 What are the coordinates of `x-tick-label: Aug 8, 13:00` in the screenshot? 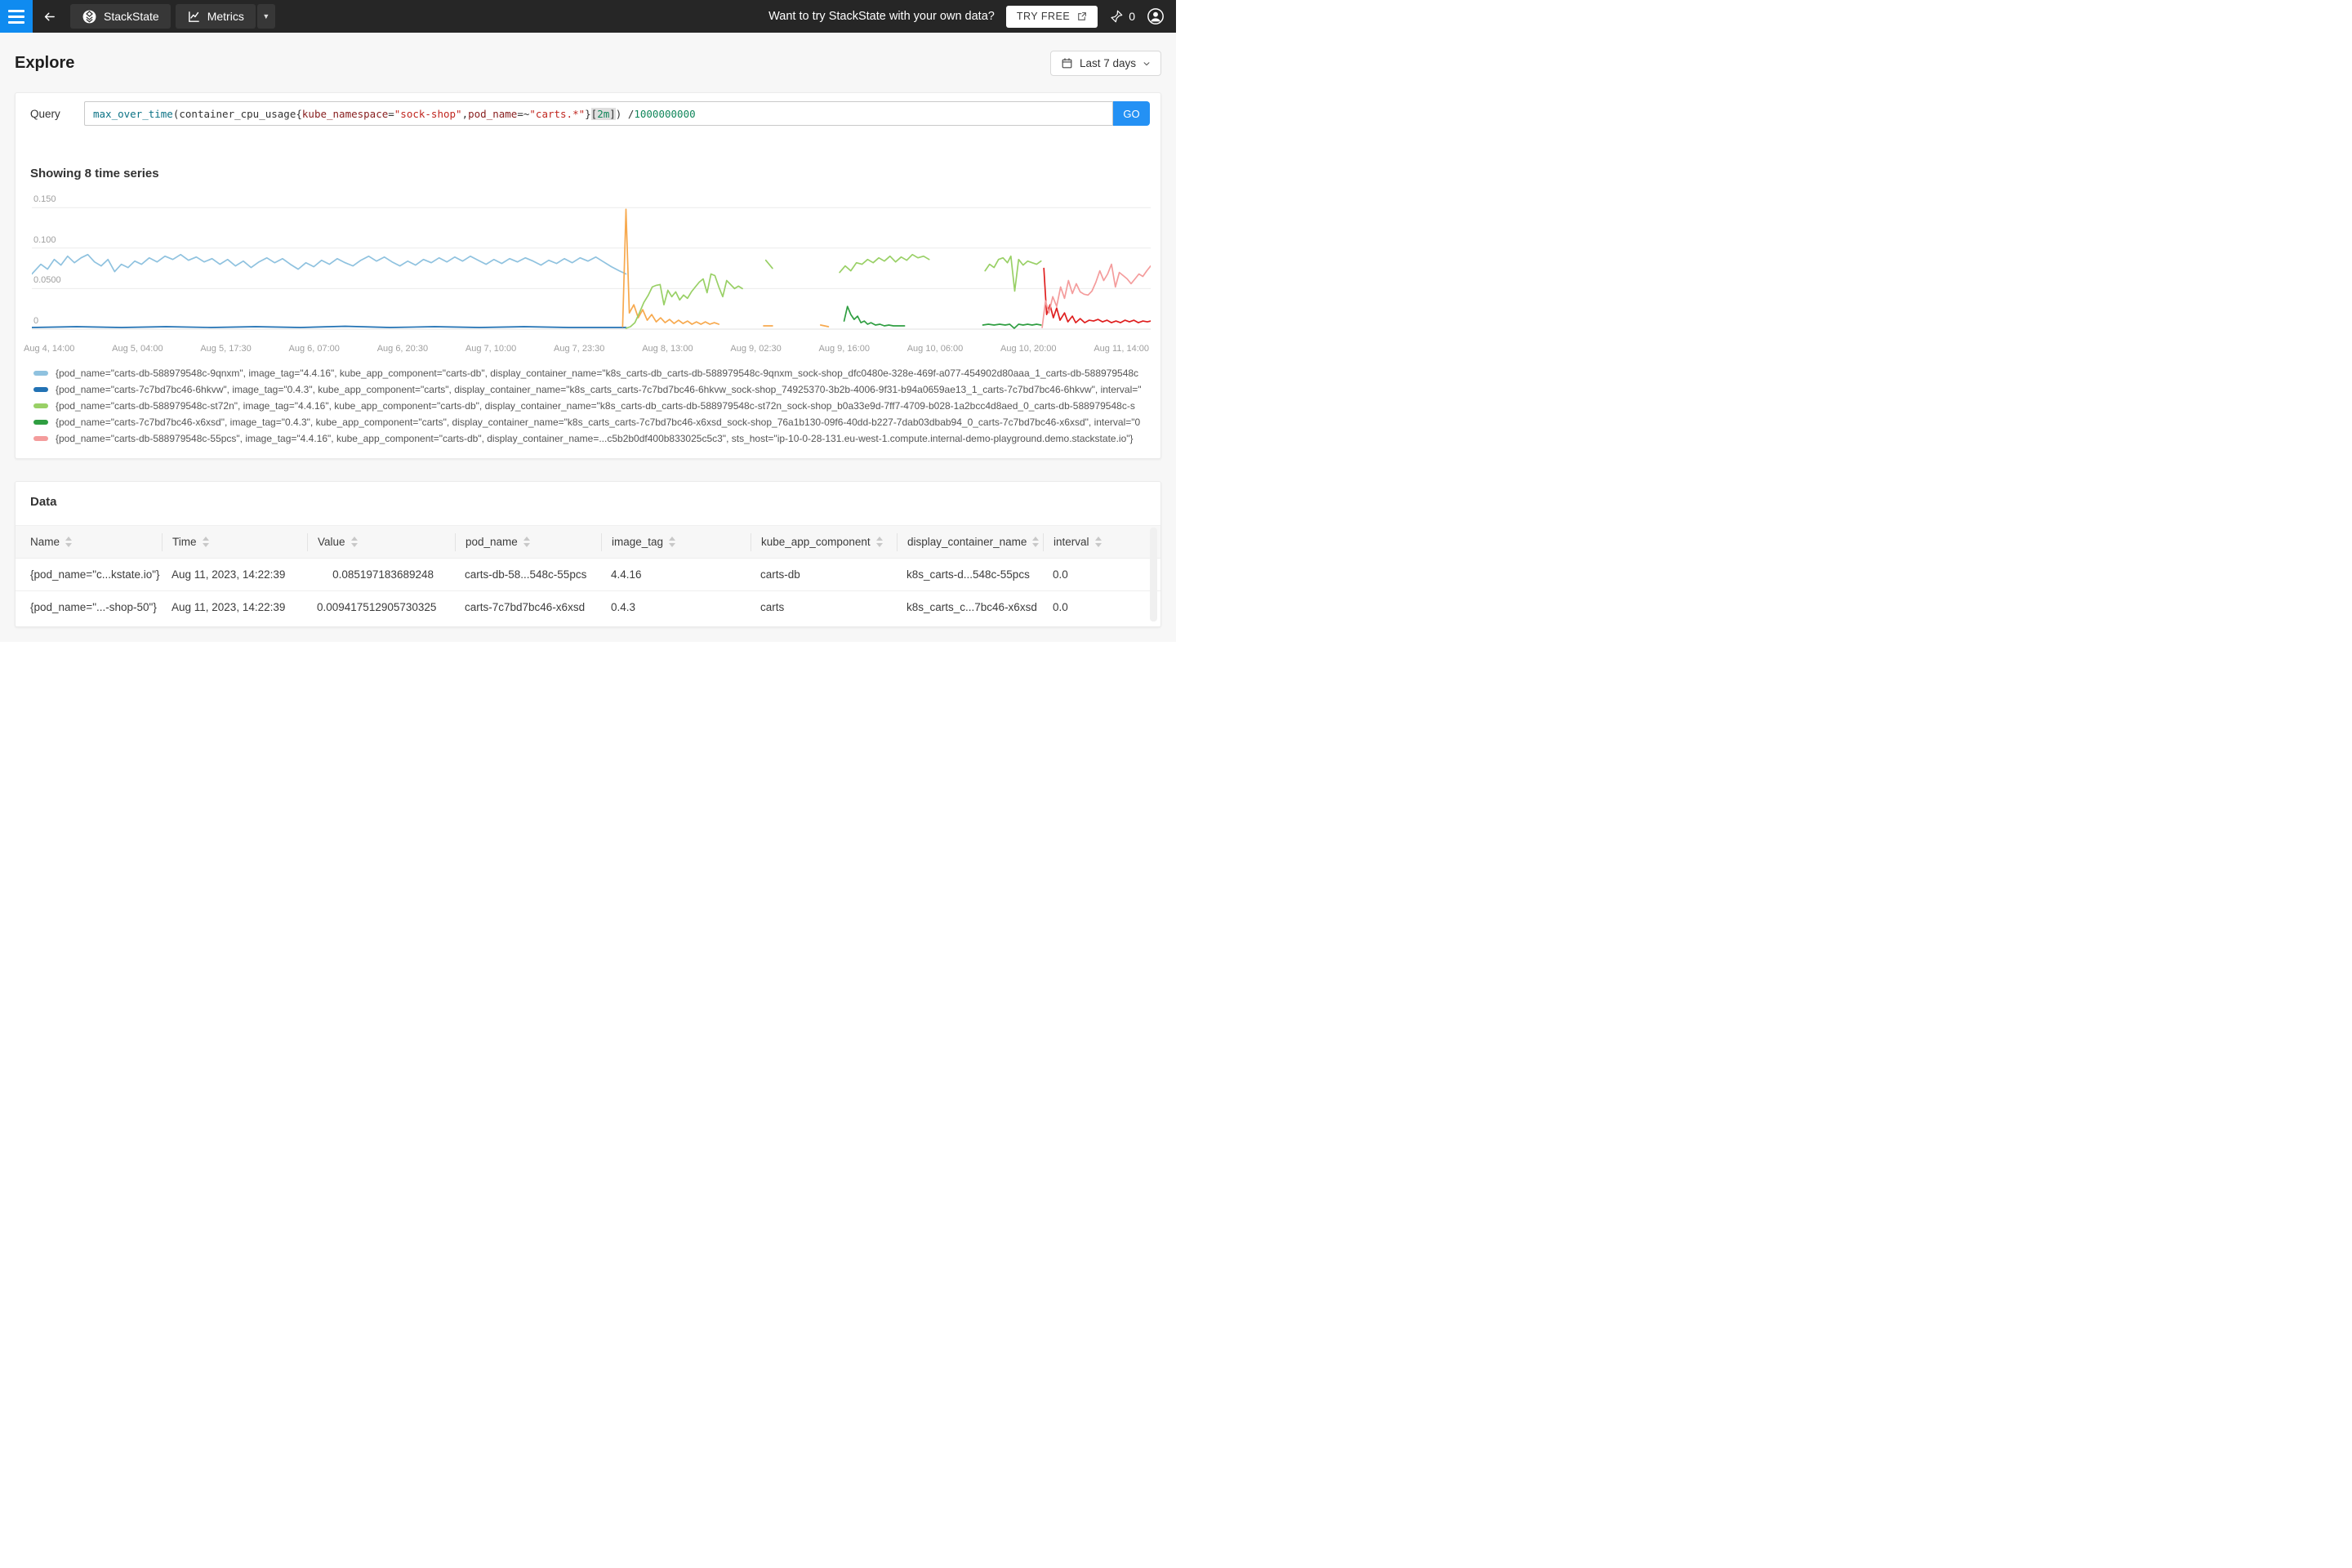 It's located at (667, 349).